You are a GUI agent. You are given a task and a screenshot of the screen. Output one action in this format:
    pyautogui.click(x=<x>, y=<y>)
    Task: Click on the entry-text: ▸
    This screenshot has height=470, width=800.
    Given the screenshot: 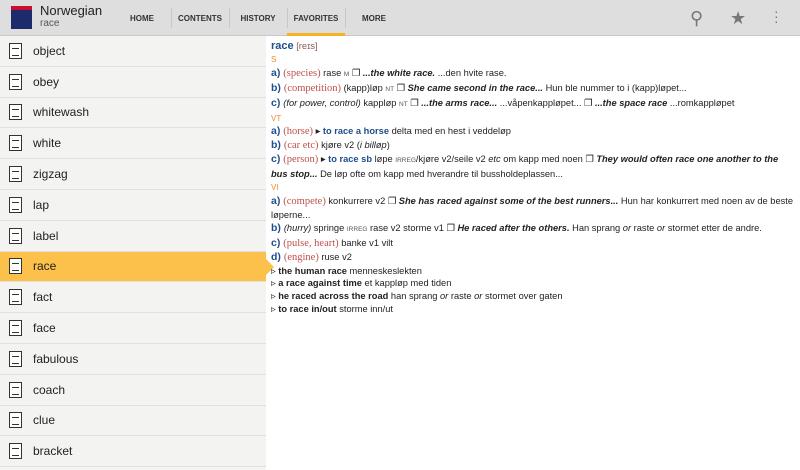 What is the action you would take?
    pyautogui.click(x=318, y=131)
    